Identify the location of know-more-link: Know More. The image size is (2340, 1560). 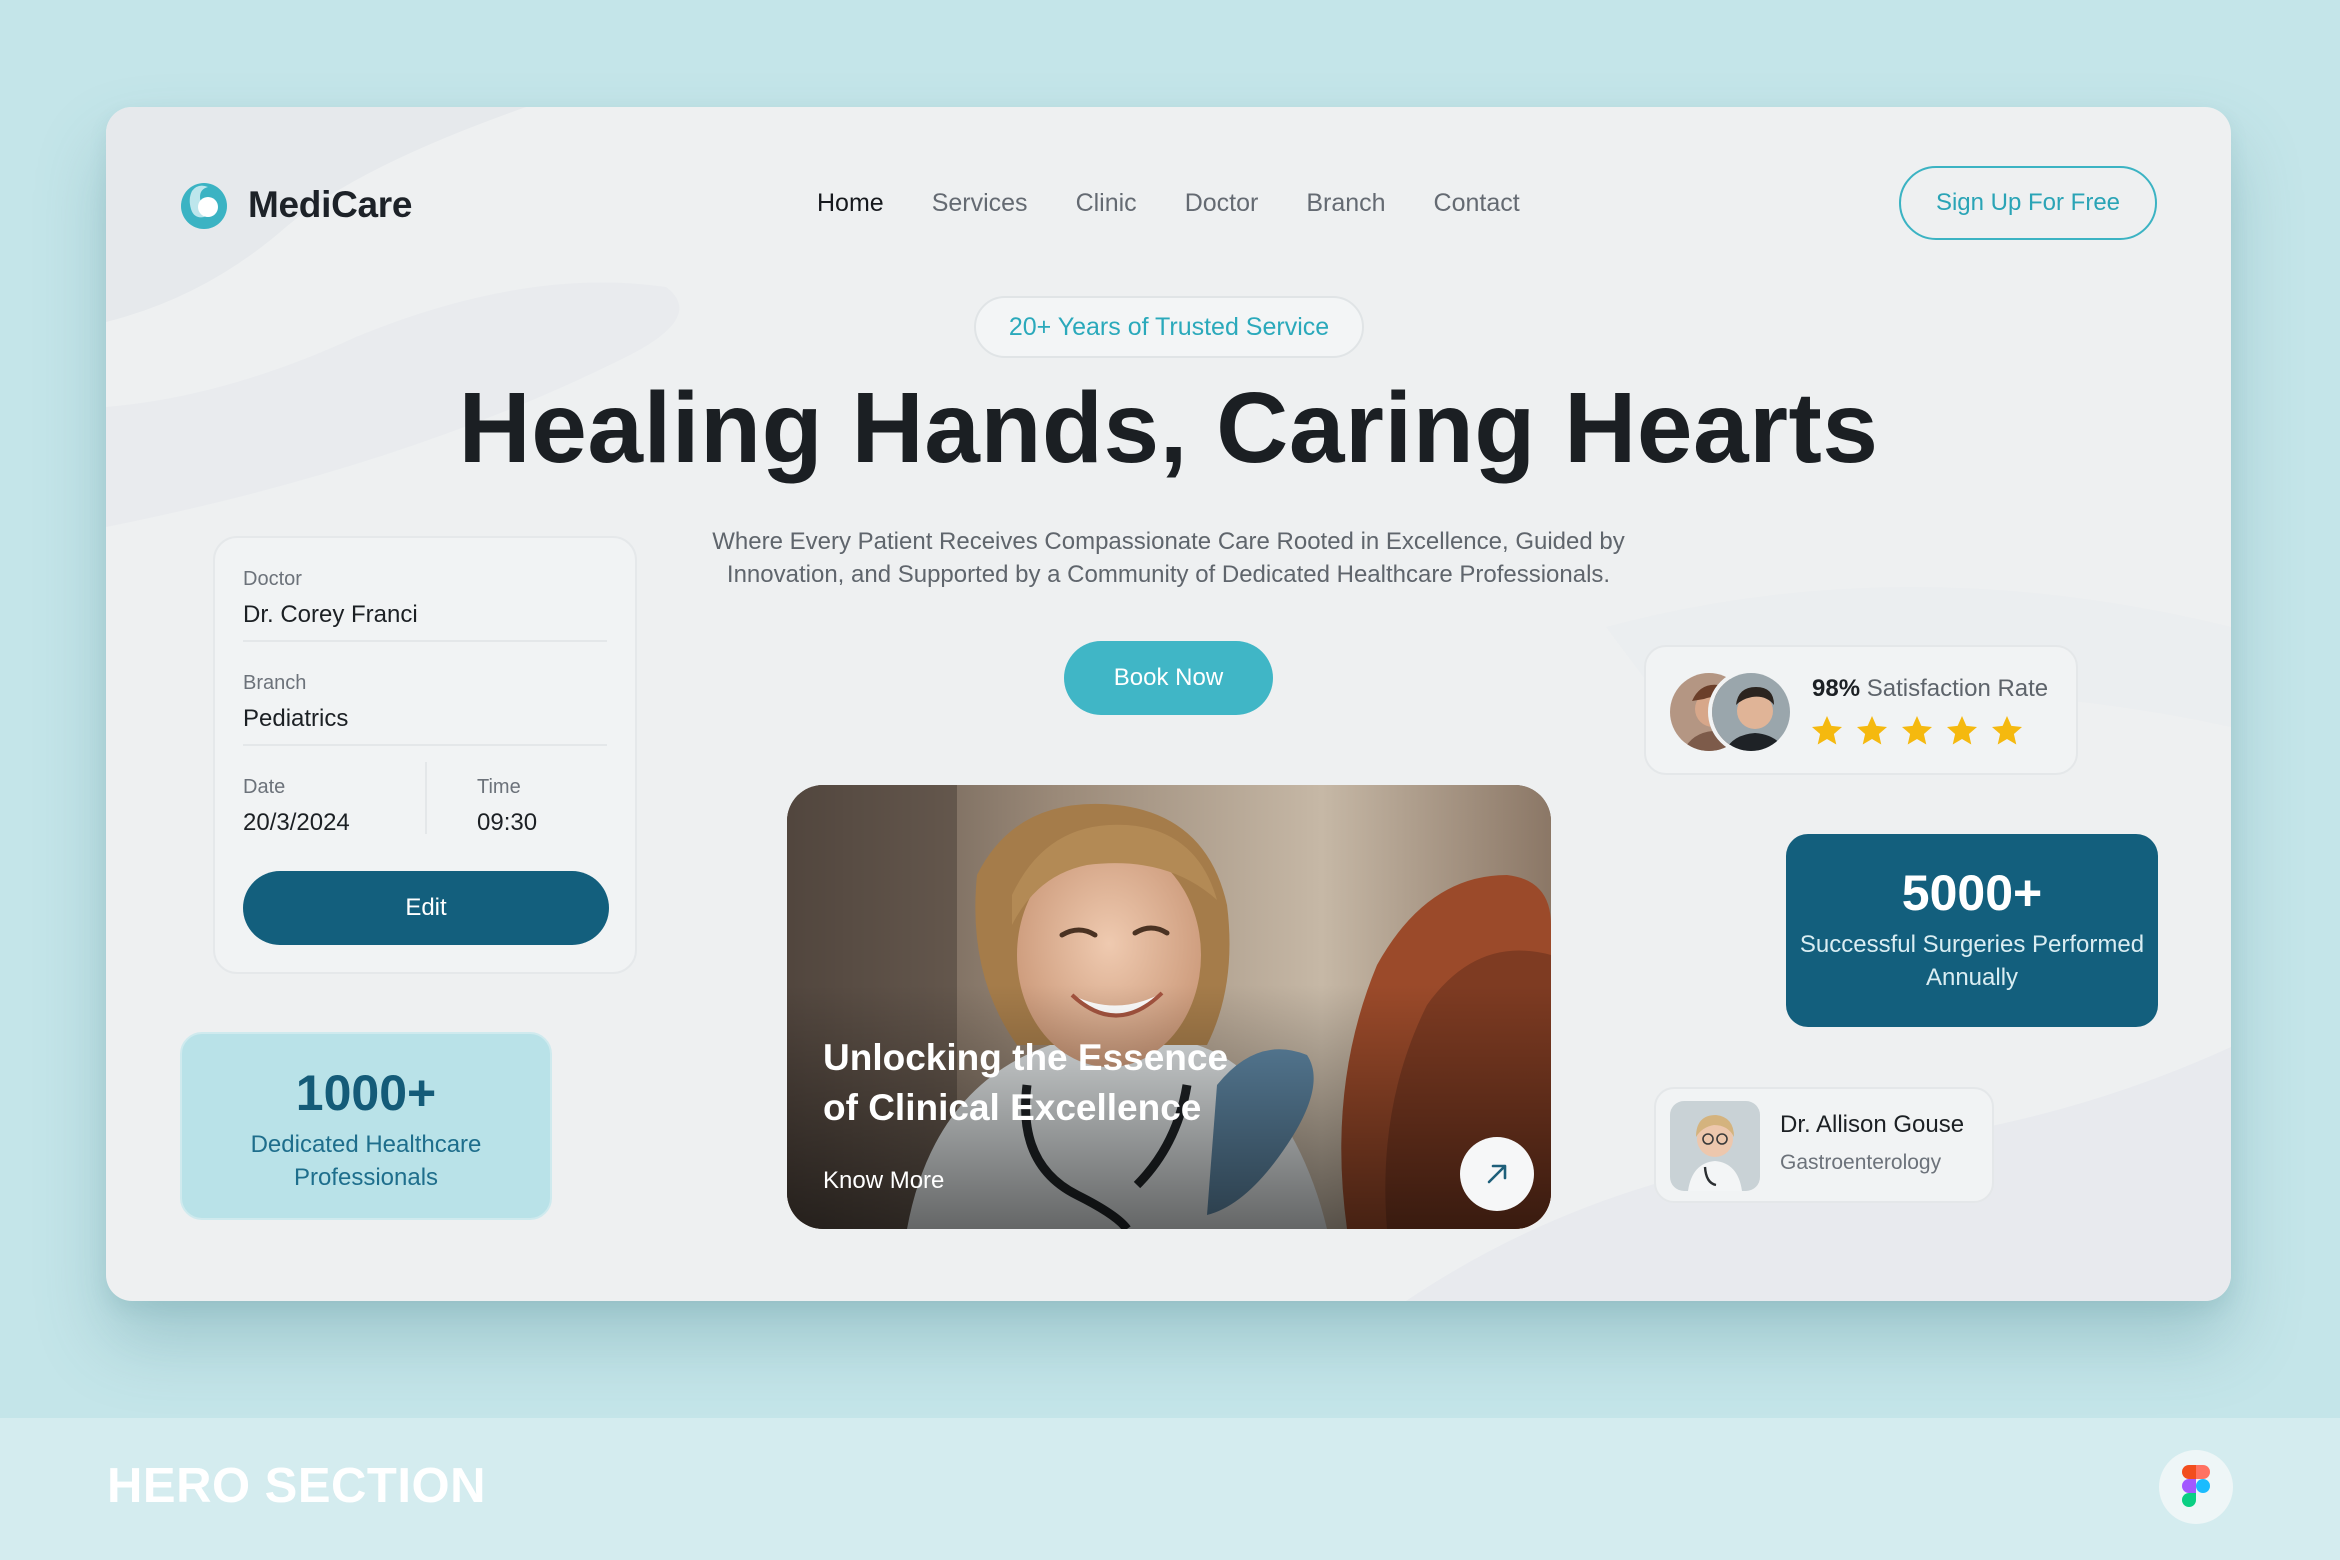
(883, 1181).